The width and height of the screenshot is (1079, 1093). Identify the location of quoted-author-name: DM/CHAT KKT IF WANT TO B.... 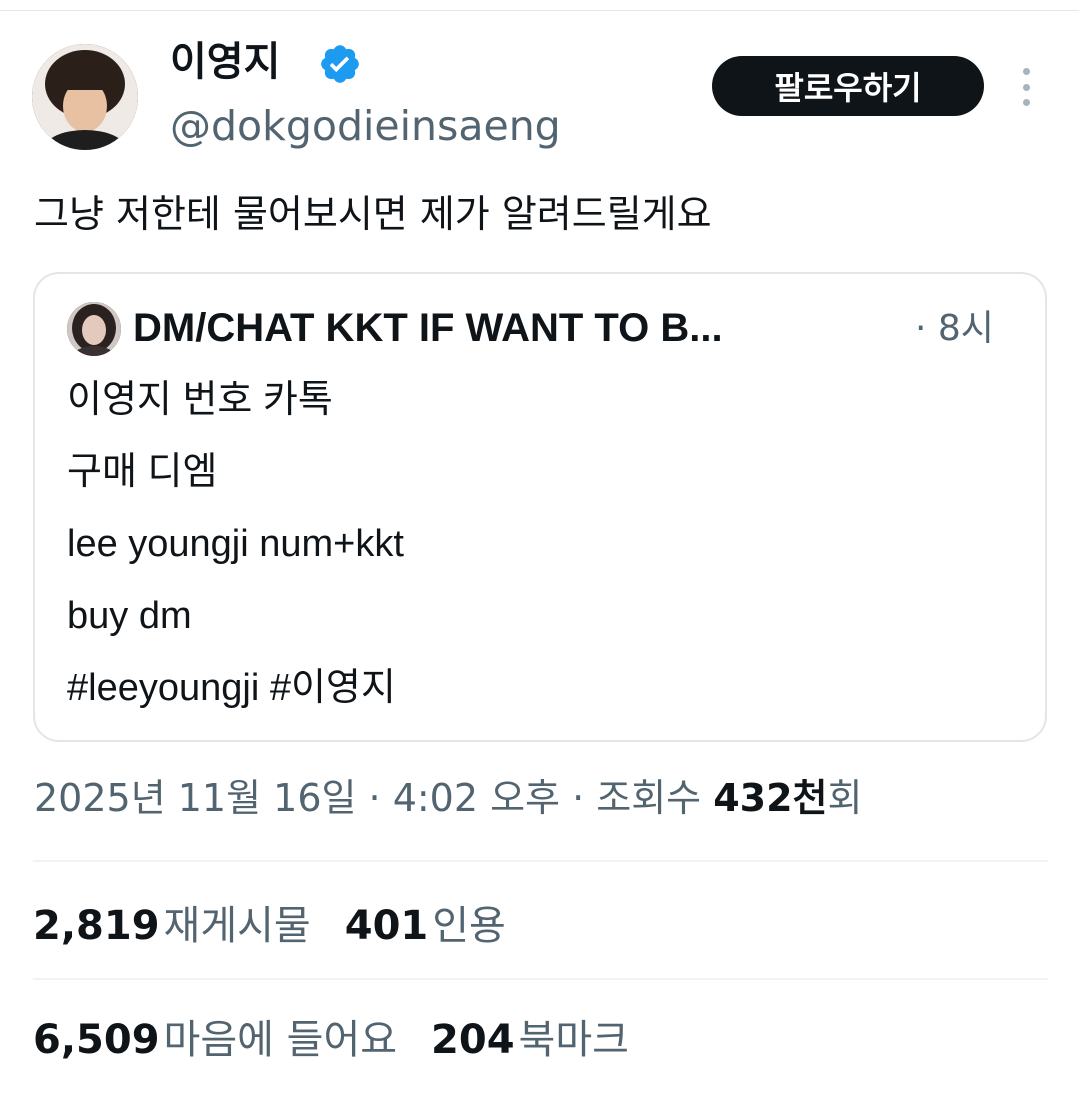
(428, 328).